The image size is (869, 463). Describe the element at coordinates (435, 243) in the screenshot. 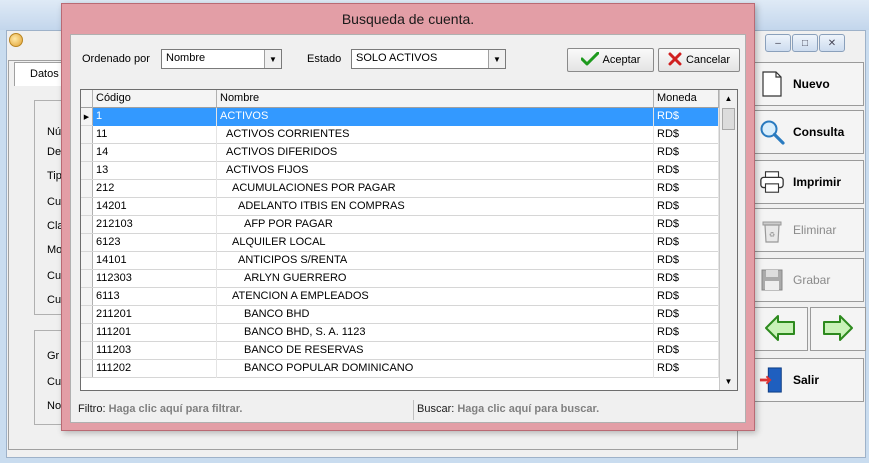

I see `cell-nombre: ALQUILER LOCAL` at that location.